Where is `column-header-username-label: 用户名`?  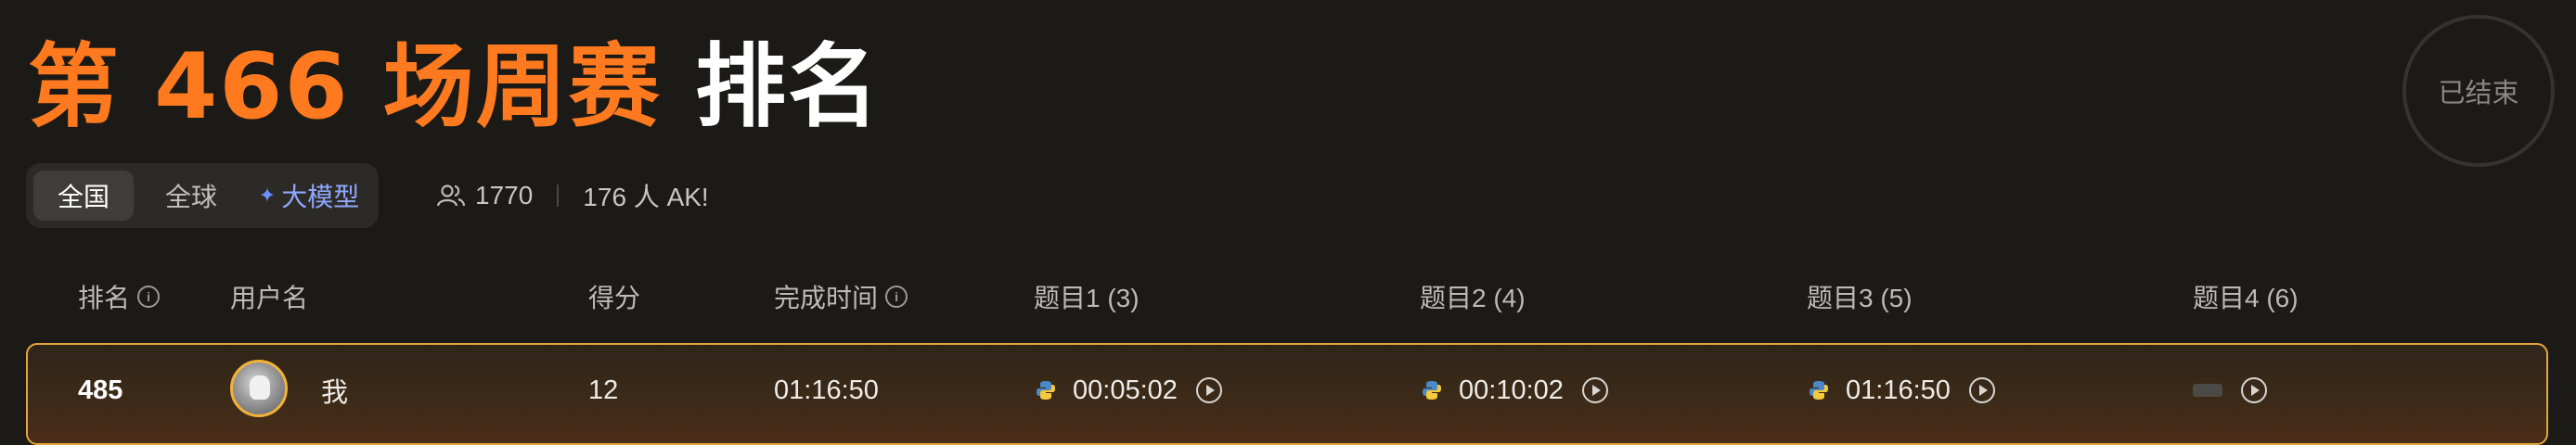 column-header-username-label: 用户名 is located at coordinates (270, 298).